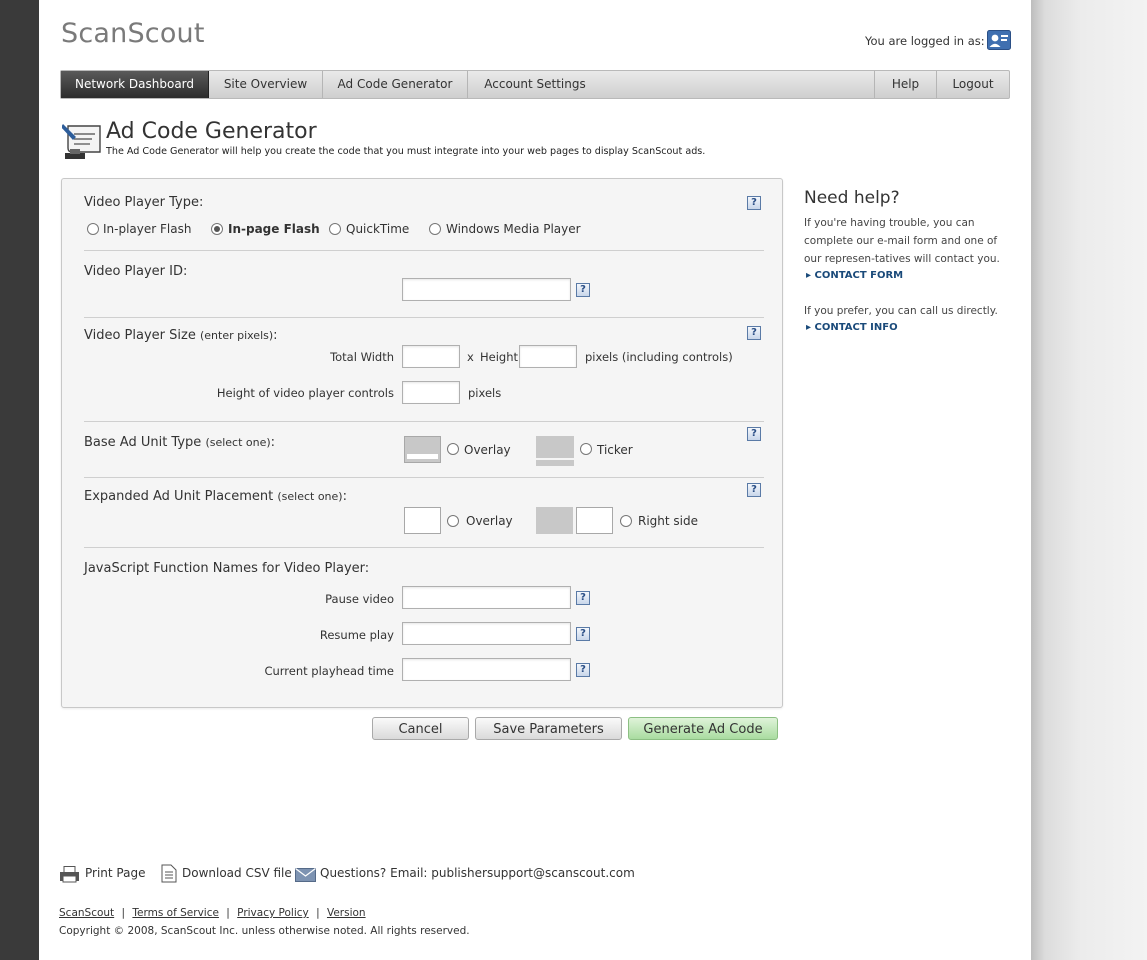 The height and width of the screenshot is (960, 1147). What do you see at coordinates (422, 520) in the screenshot?
I see `expanded-overlay-thumbnail` at bounding box center [422, 520].